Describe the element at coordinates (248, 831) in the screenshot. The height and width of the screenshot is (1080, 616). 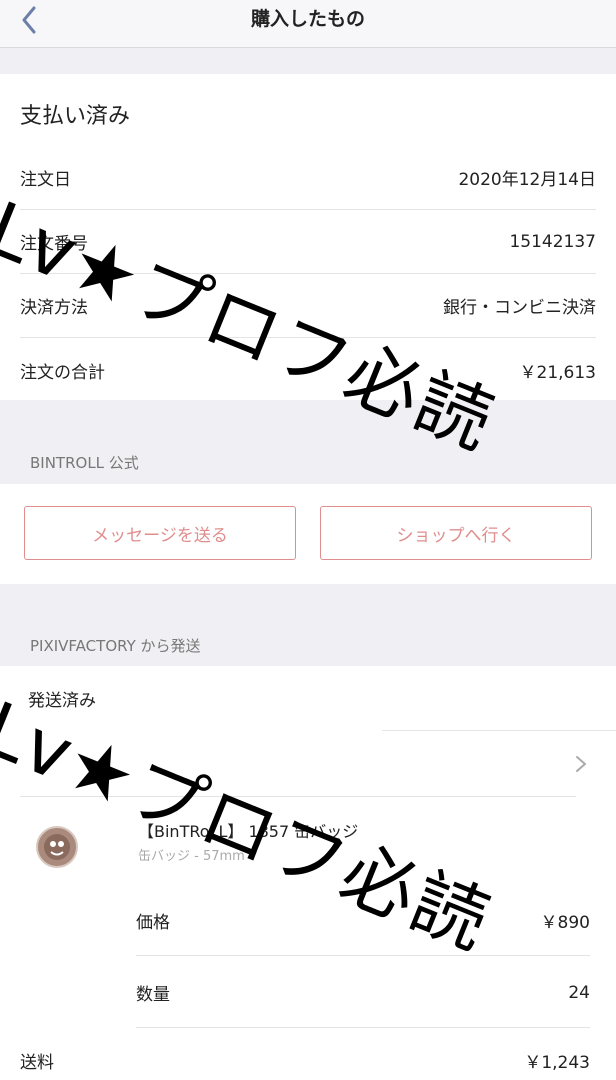
I see `item-title: 【BinTRoLL】 1857 缶バッジ` at that location.